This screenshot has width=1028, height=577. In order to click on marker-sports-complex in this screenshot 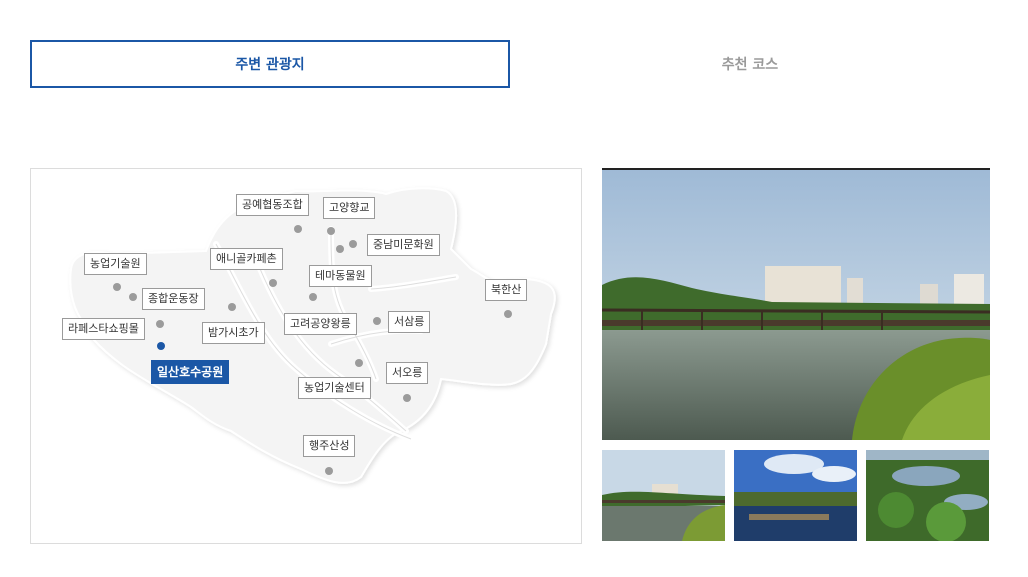, I will do `click(133, 297)`.